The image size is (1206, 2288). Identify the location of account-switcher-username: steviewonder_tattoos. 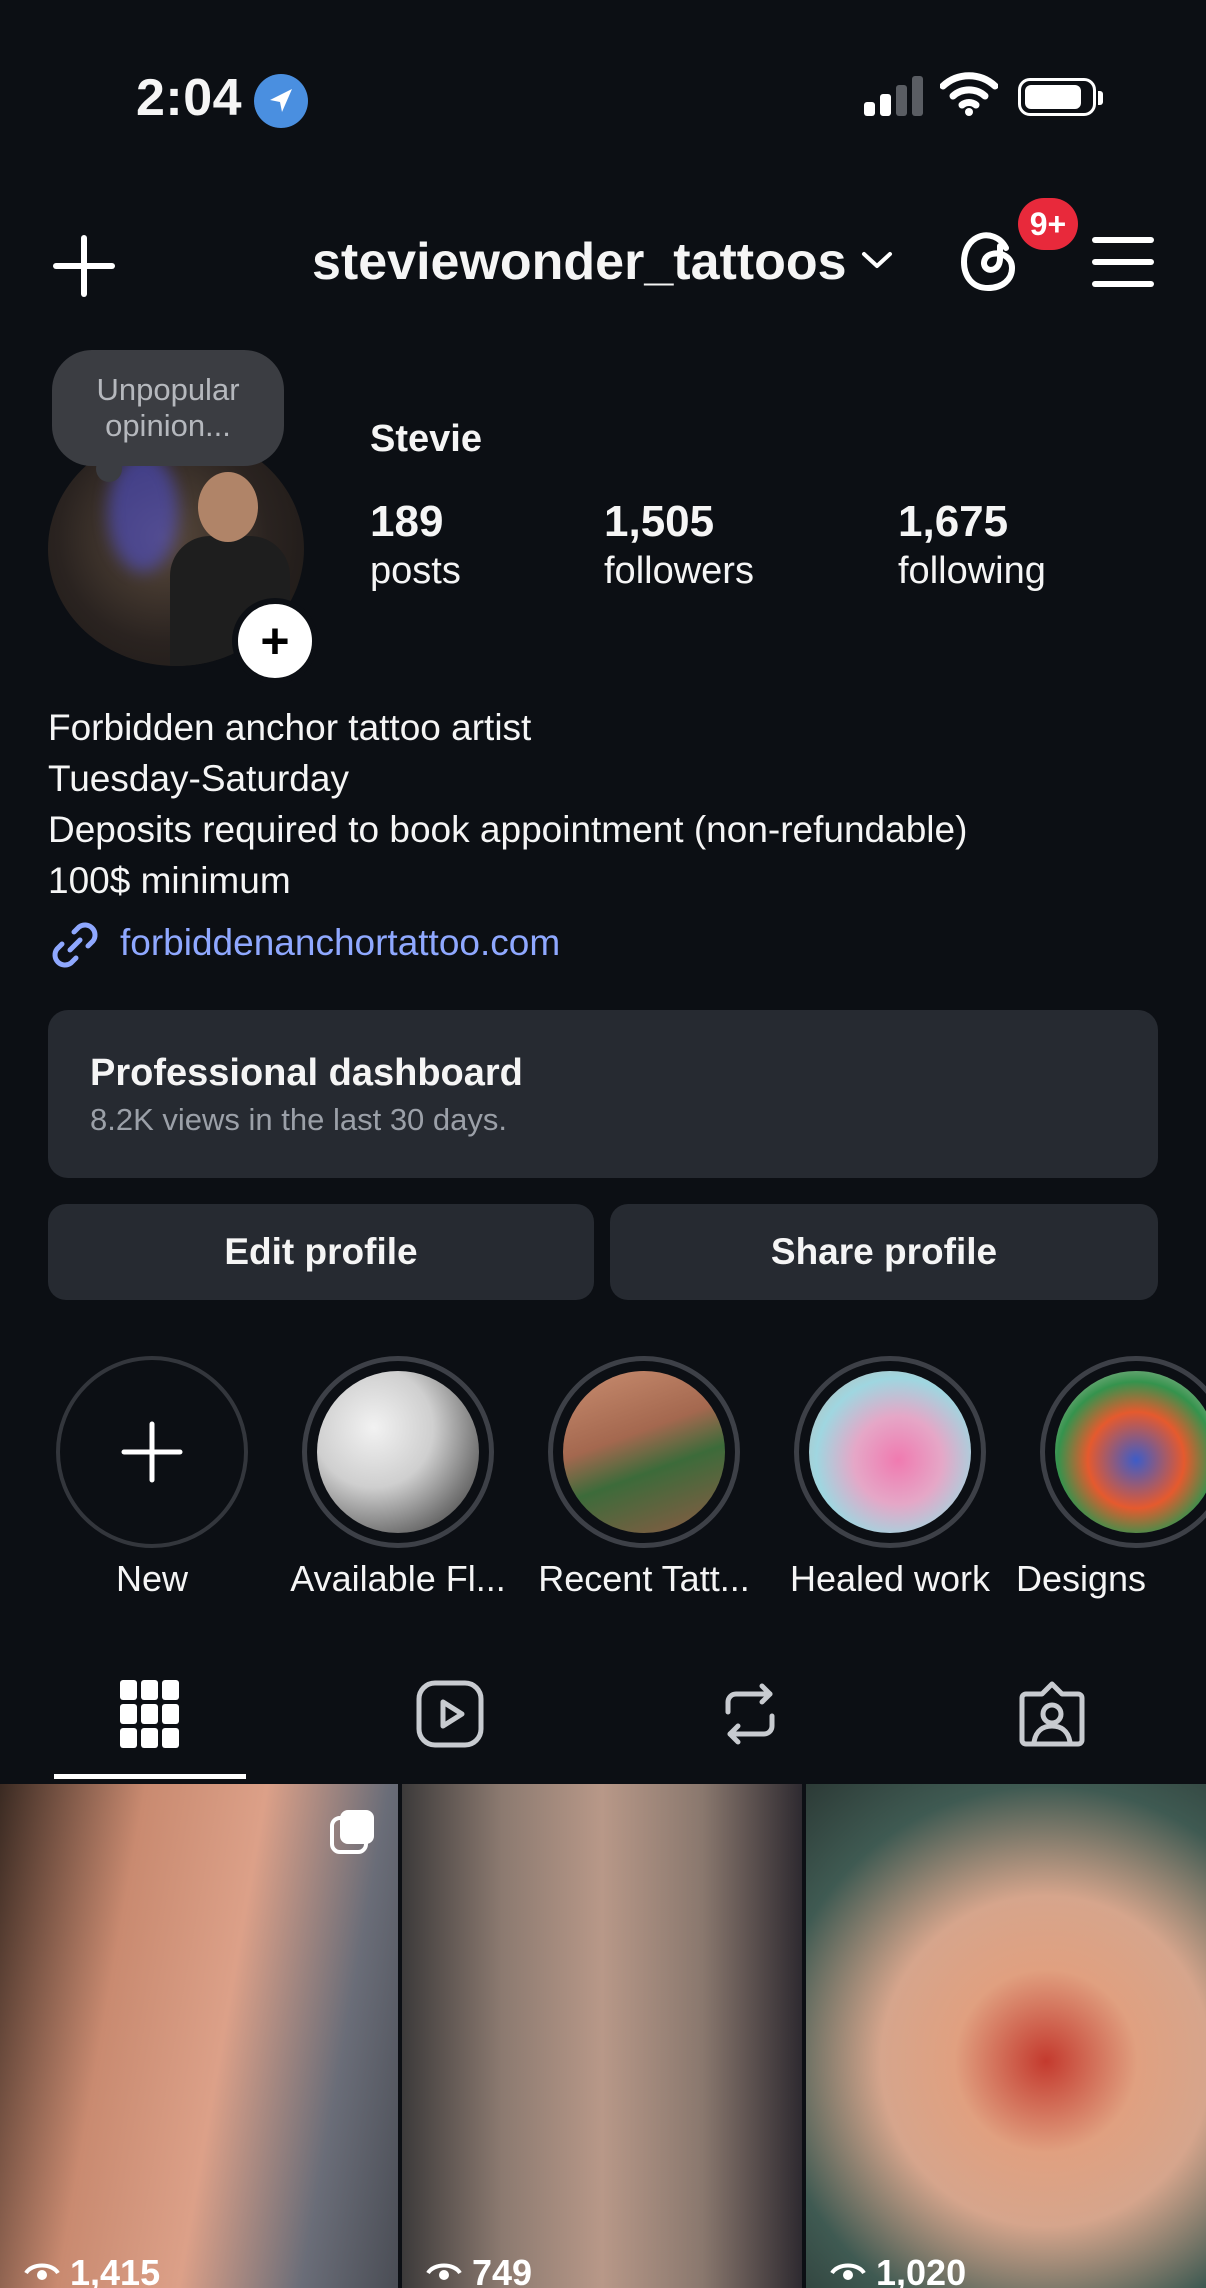
(579, 262).